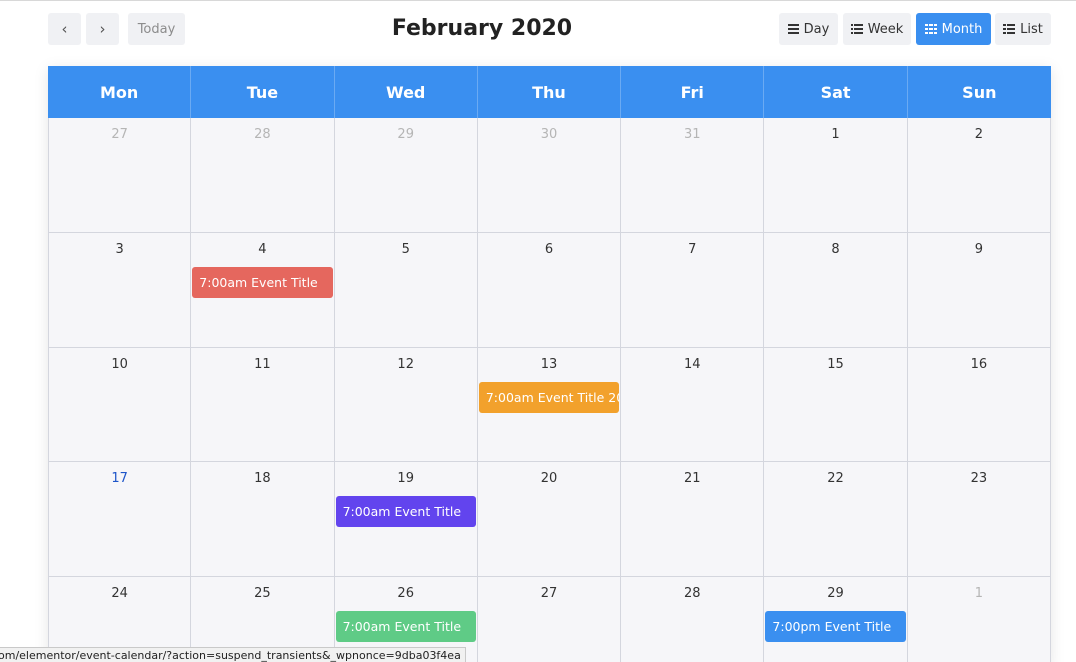 The height and width of the screenshot is (662, 1076). I want to click on list-detail-icon, so click(1009, 29).